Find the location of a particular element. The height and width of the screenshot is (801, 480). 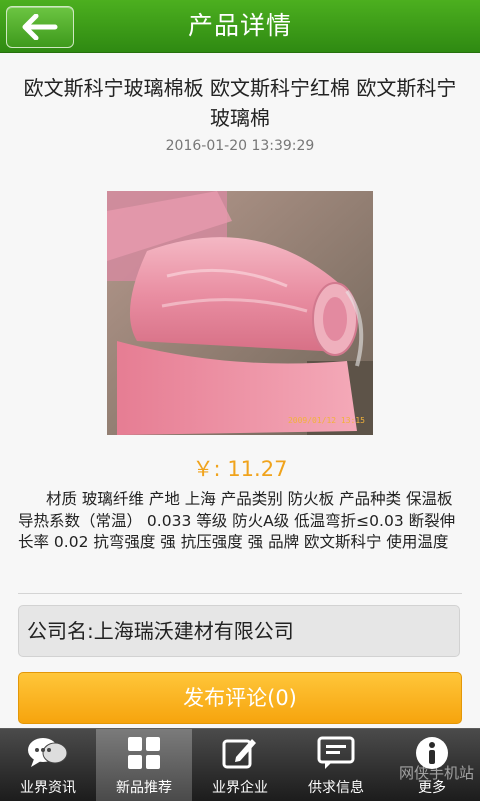

photo-timestamp: 2009/01/12 13:15 is located at coordinates (326, 420).